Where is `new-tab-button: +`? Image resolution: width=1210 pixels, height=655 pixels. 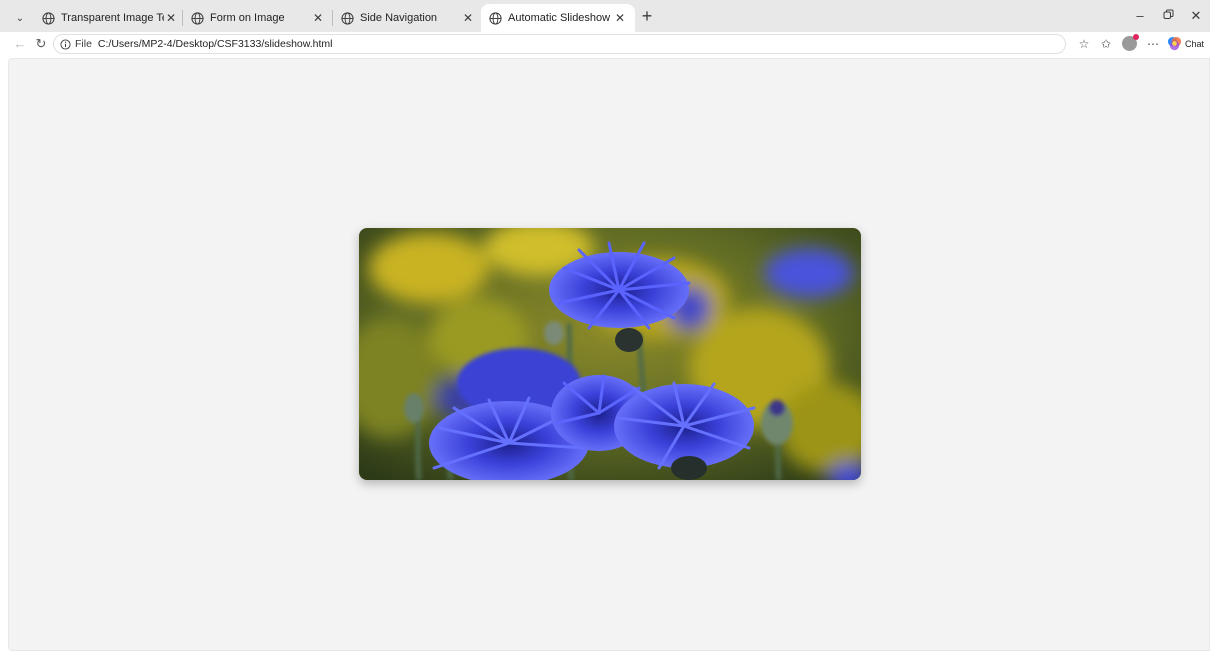
new-tab-button: + is located at coordinates (647, 16).